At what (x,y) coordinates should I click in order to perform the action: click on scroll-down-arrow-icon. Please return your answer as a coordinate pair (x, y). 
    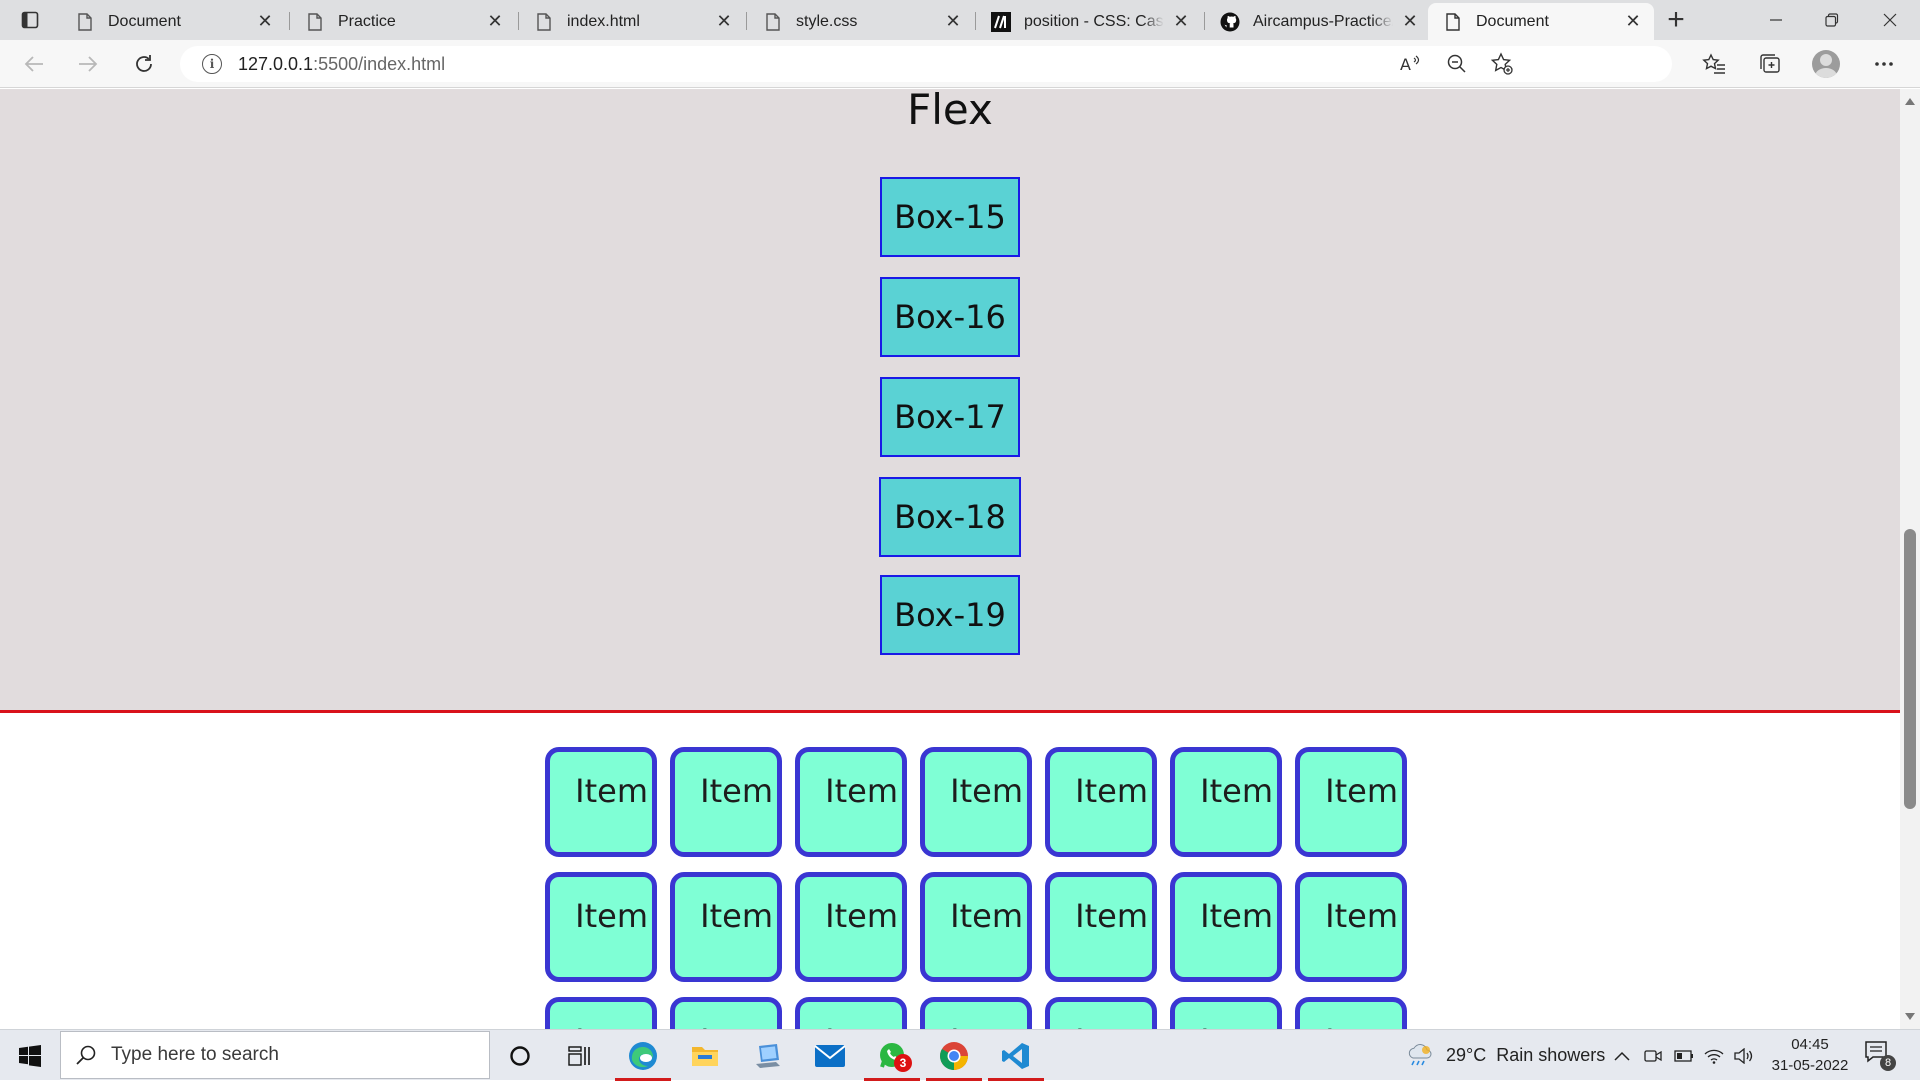
    Looking at the image, I should click on (1910, 1016).